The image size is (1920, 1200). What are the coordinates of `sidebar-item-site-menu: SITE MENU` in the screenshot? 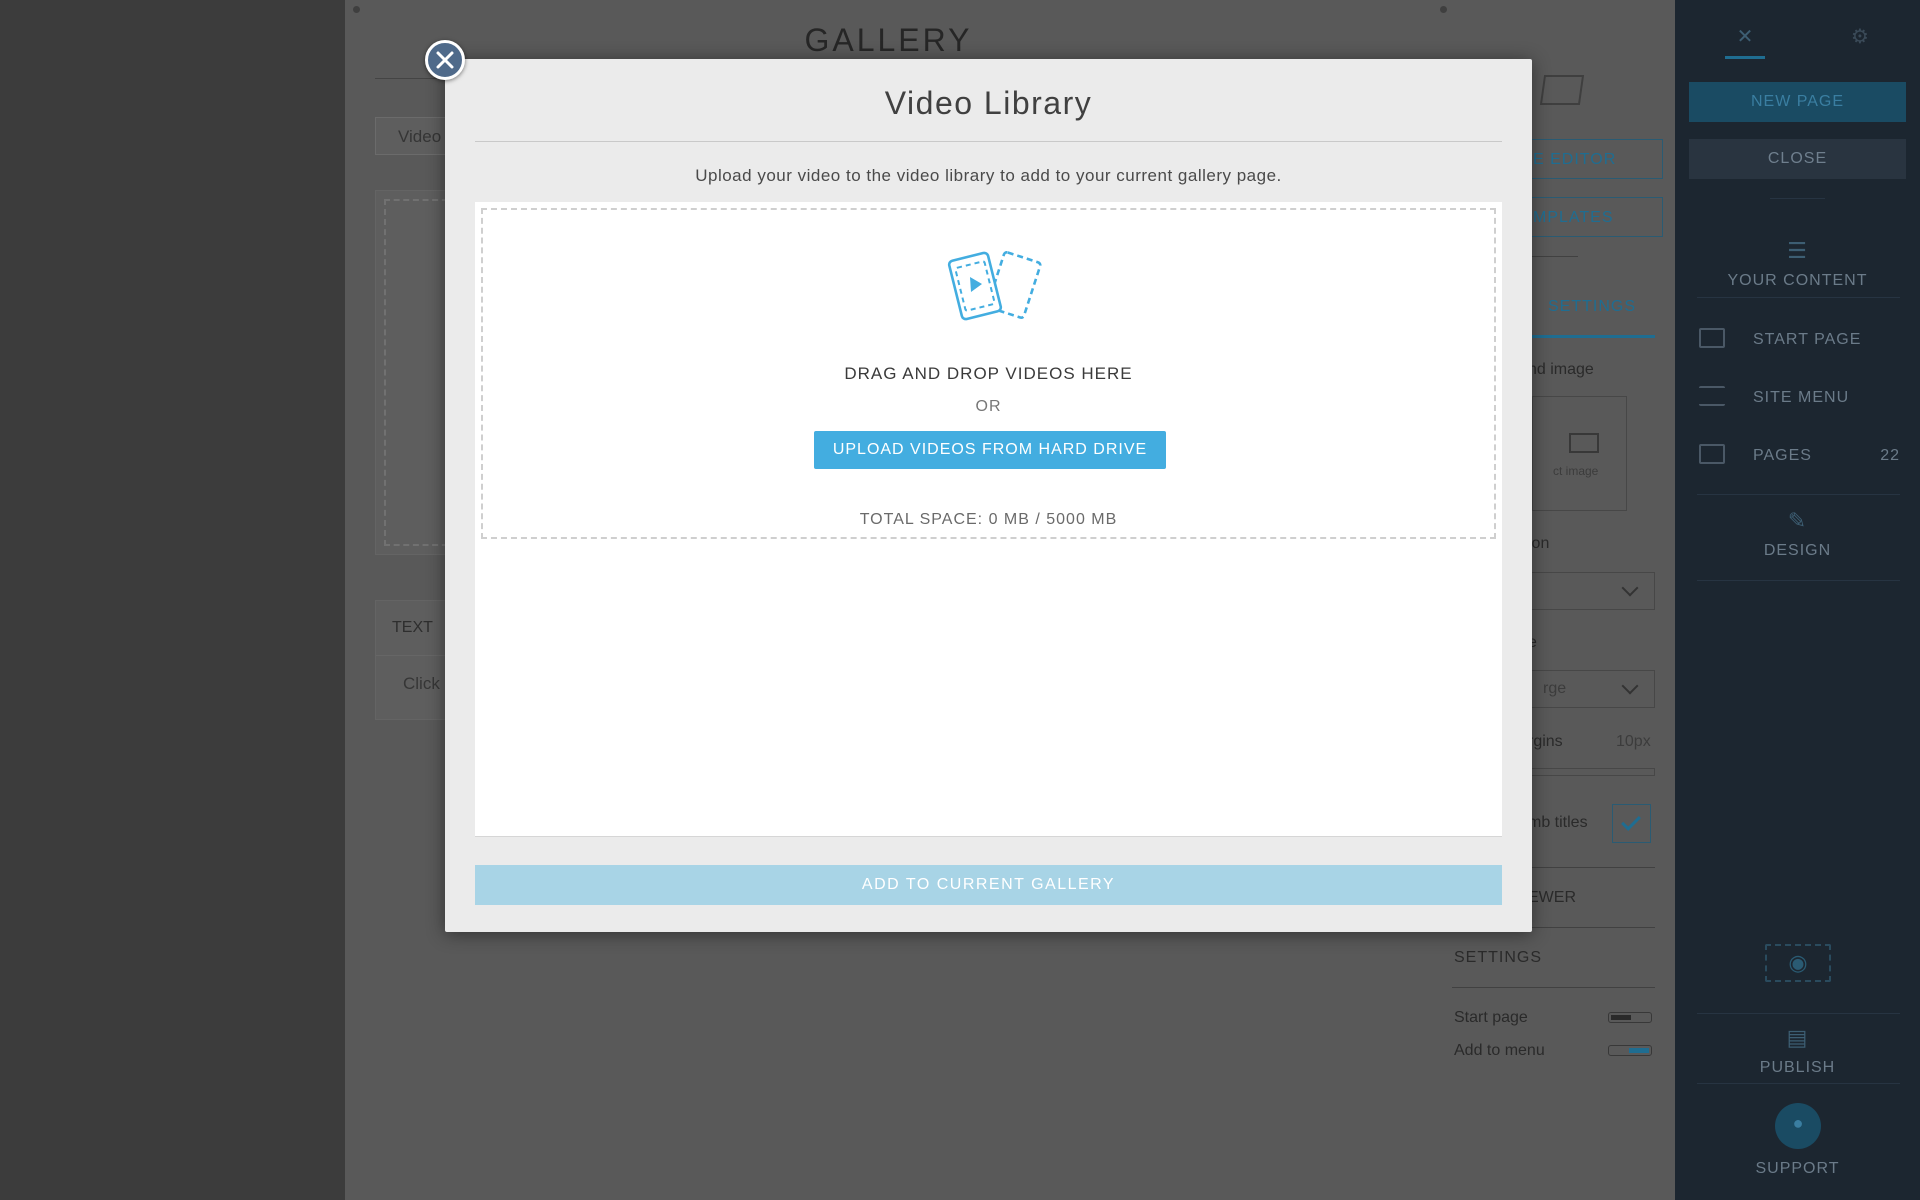 It's located at (1798, 398).